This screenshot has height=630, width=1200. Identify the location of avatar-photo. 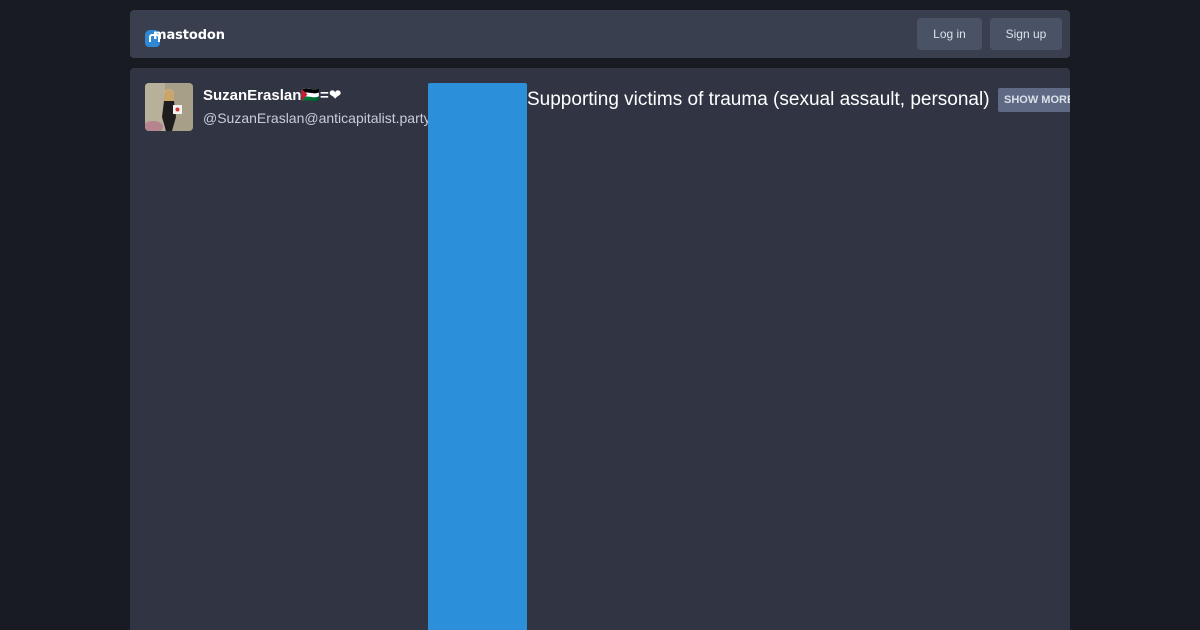
(169, 107).